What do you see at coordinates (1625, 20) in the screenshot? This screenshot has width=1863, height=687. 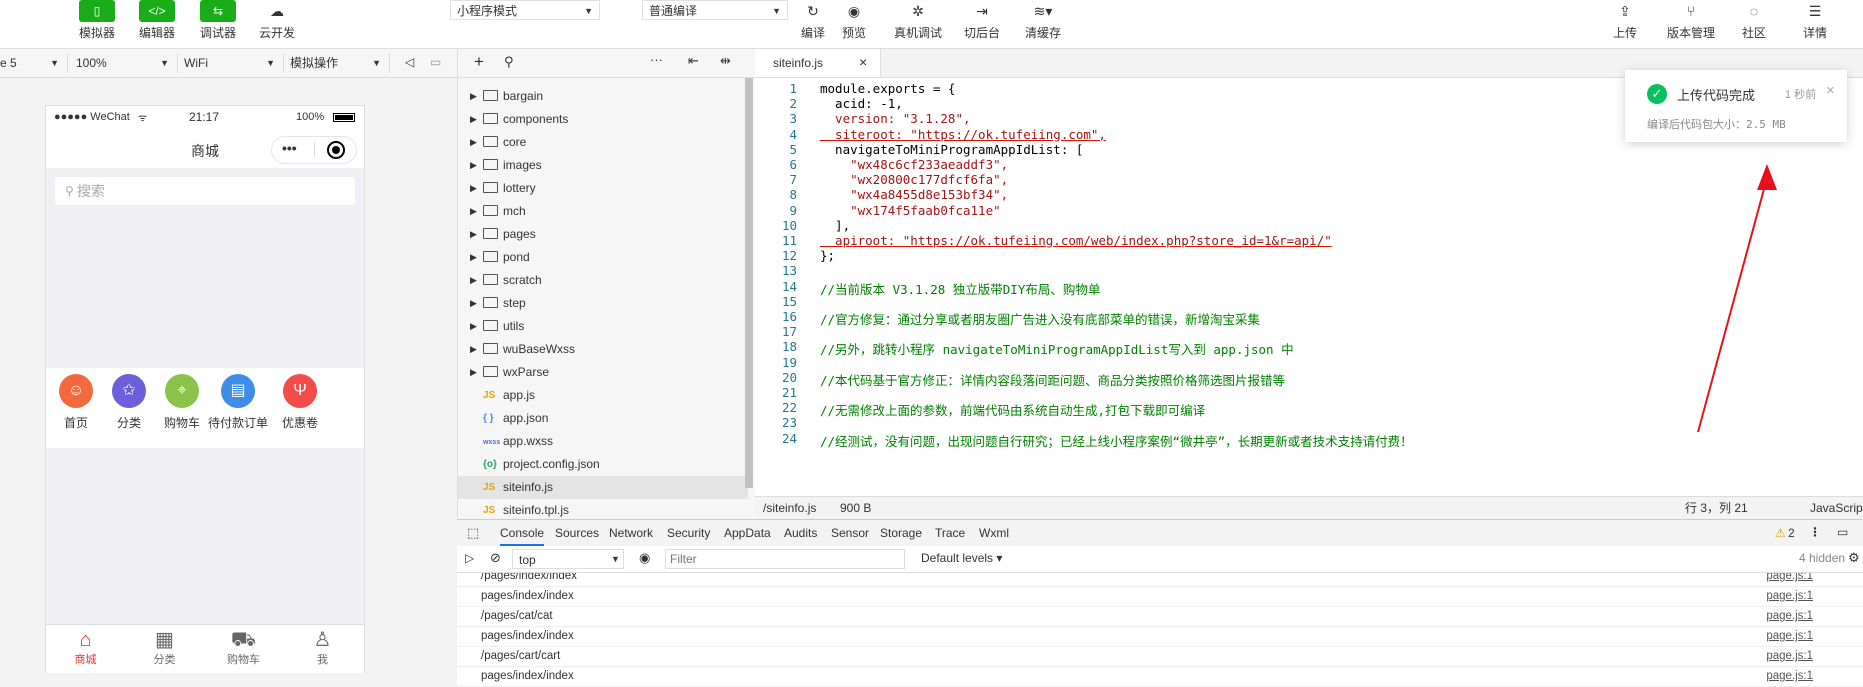 I see `upload-button: ⇪ 上传` at bounding box center [1625, 20].